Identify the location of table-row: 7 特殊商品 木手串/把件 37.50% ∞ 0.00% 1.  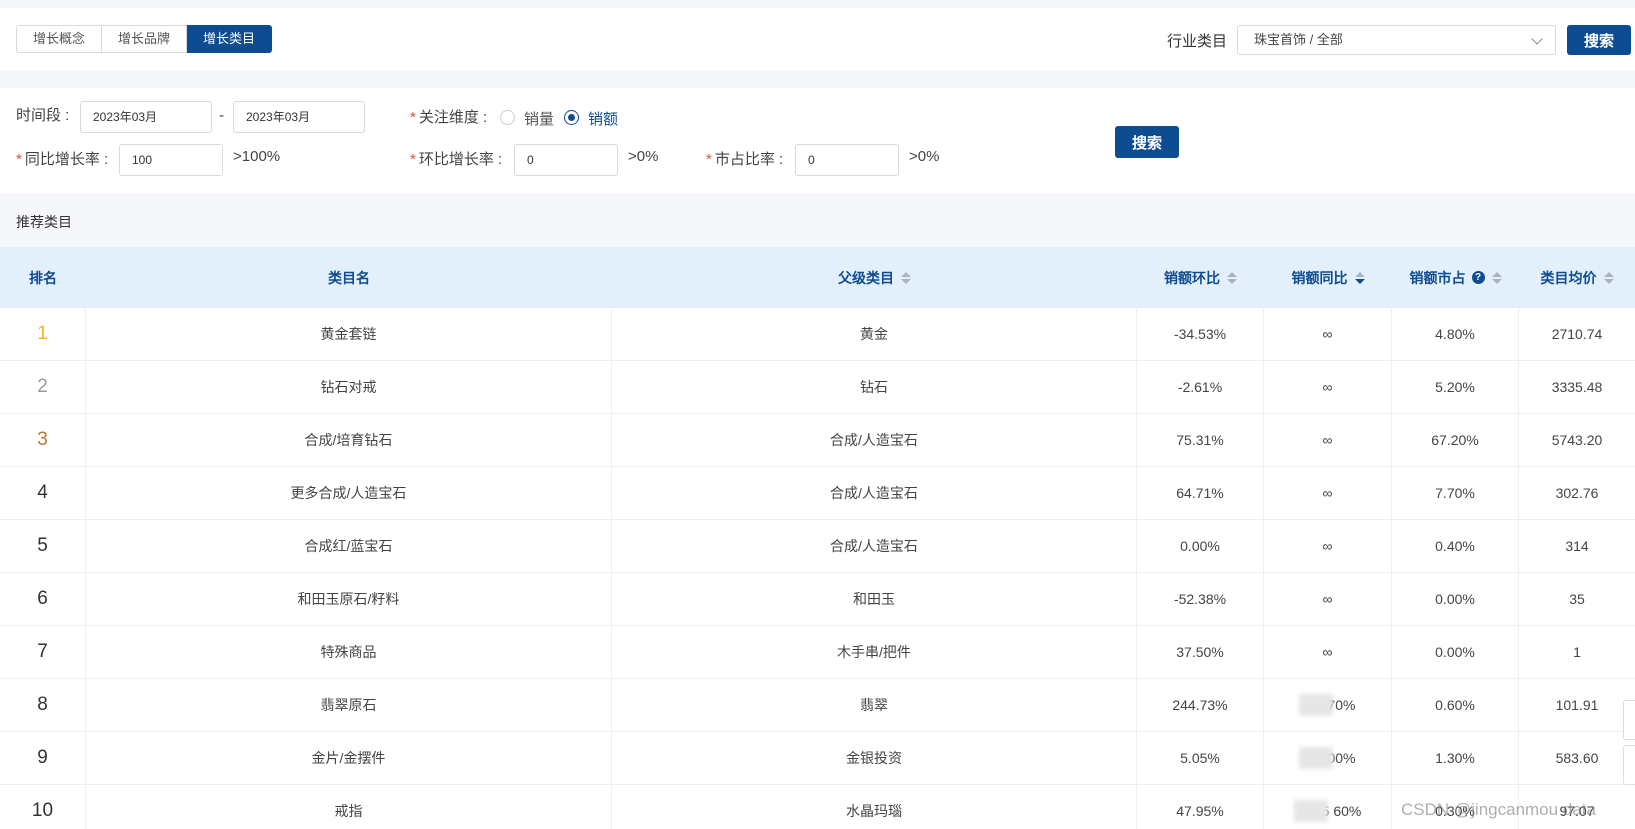
(817, 652).